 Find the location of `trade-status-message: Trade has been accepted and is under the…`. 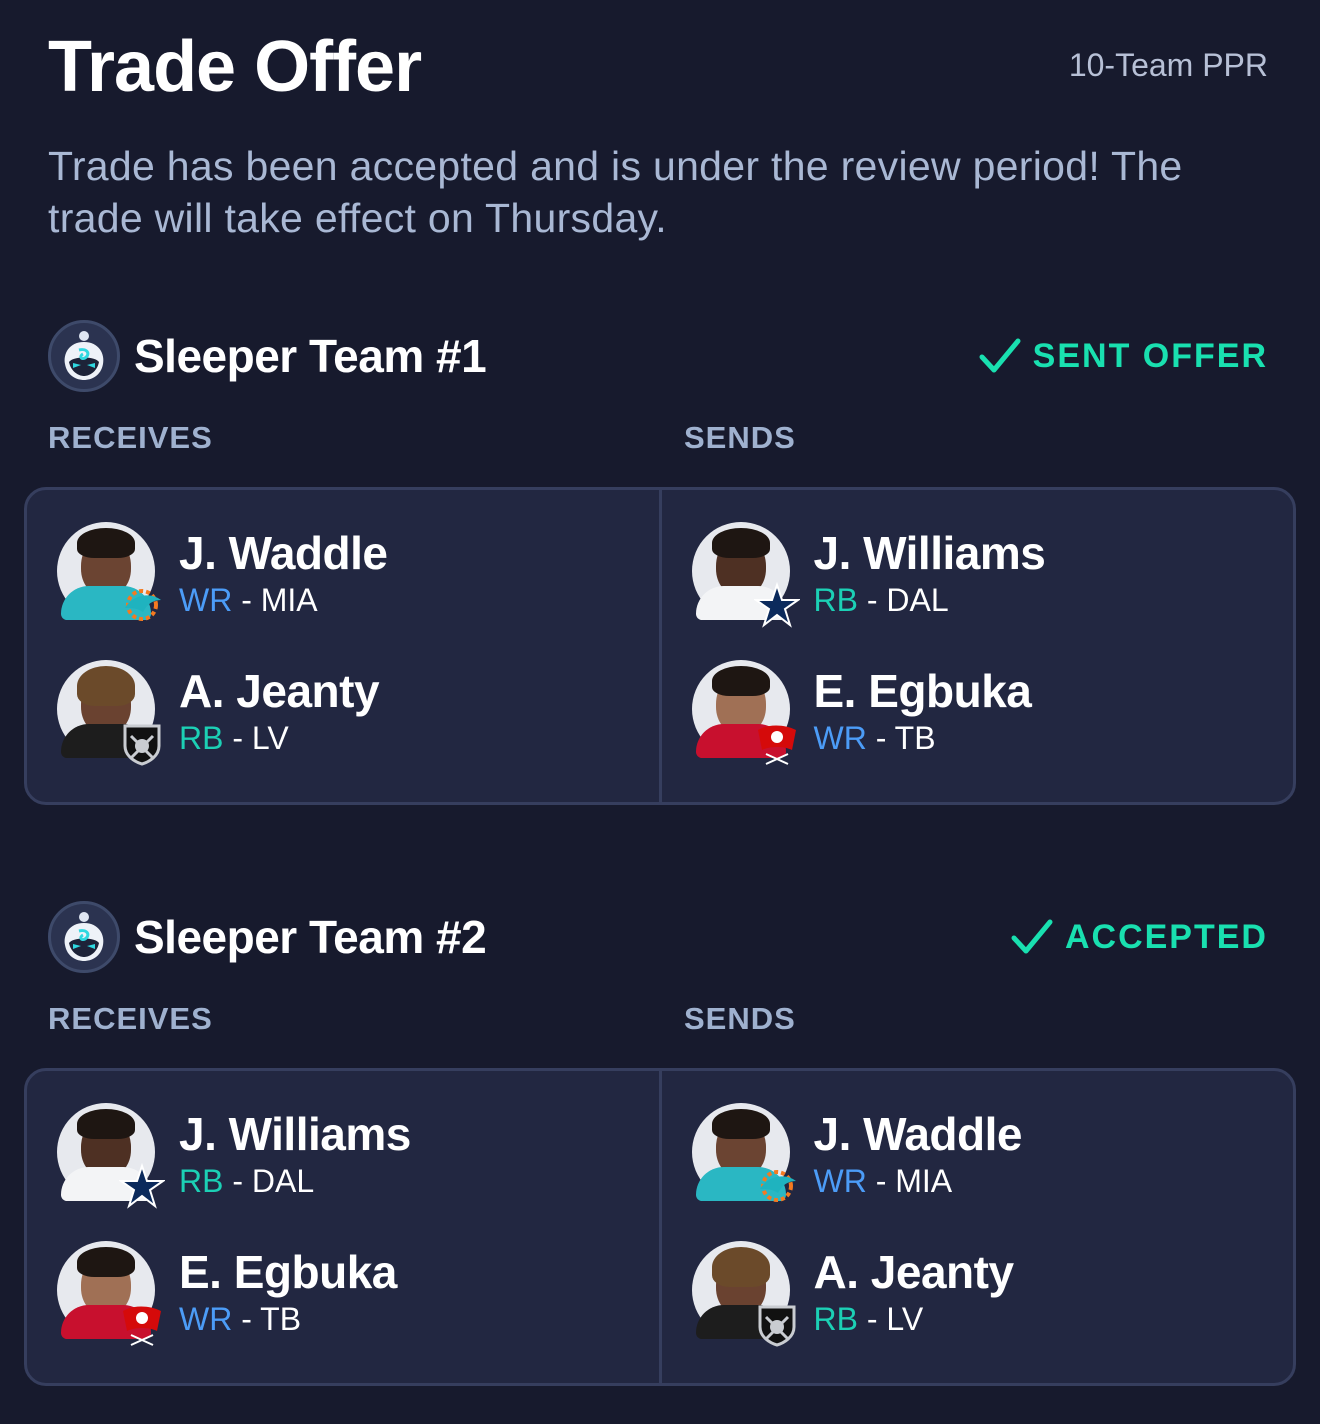

trade-status-message: Trade has been accepted and is under the… is located at coordinates (615, 192).